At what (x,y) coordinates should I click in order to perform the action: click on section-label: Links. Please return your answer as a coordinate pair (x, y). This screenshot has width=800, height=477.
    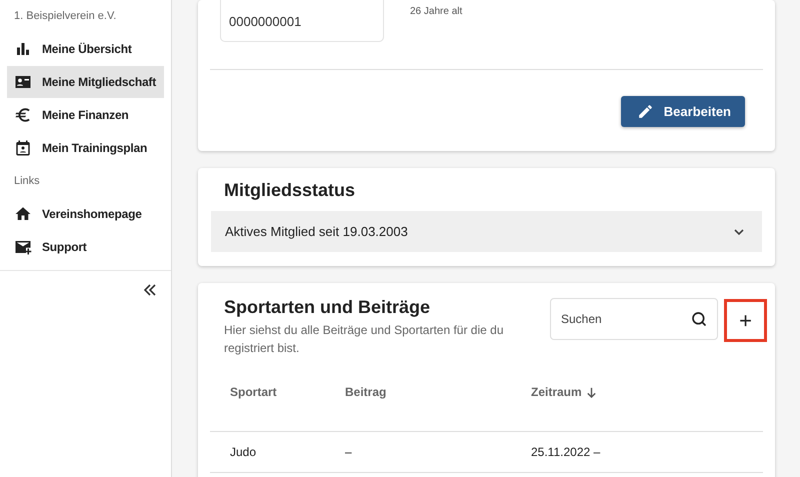
    Looking at the image, I should click on (27, 181).